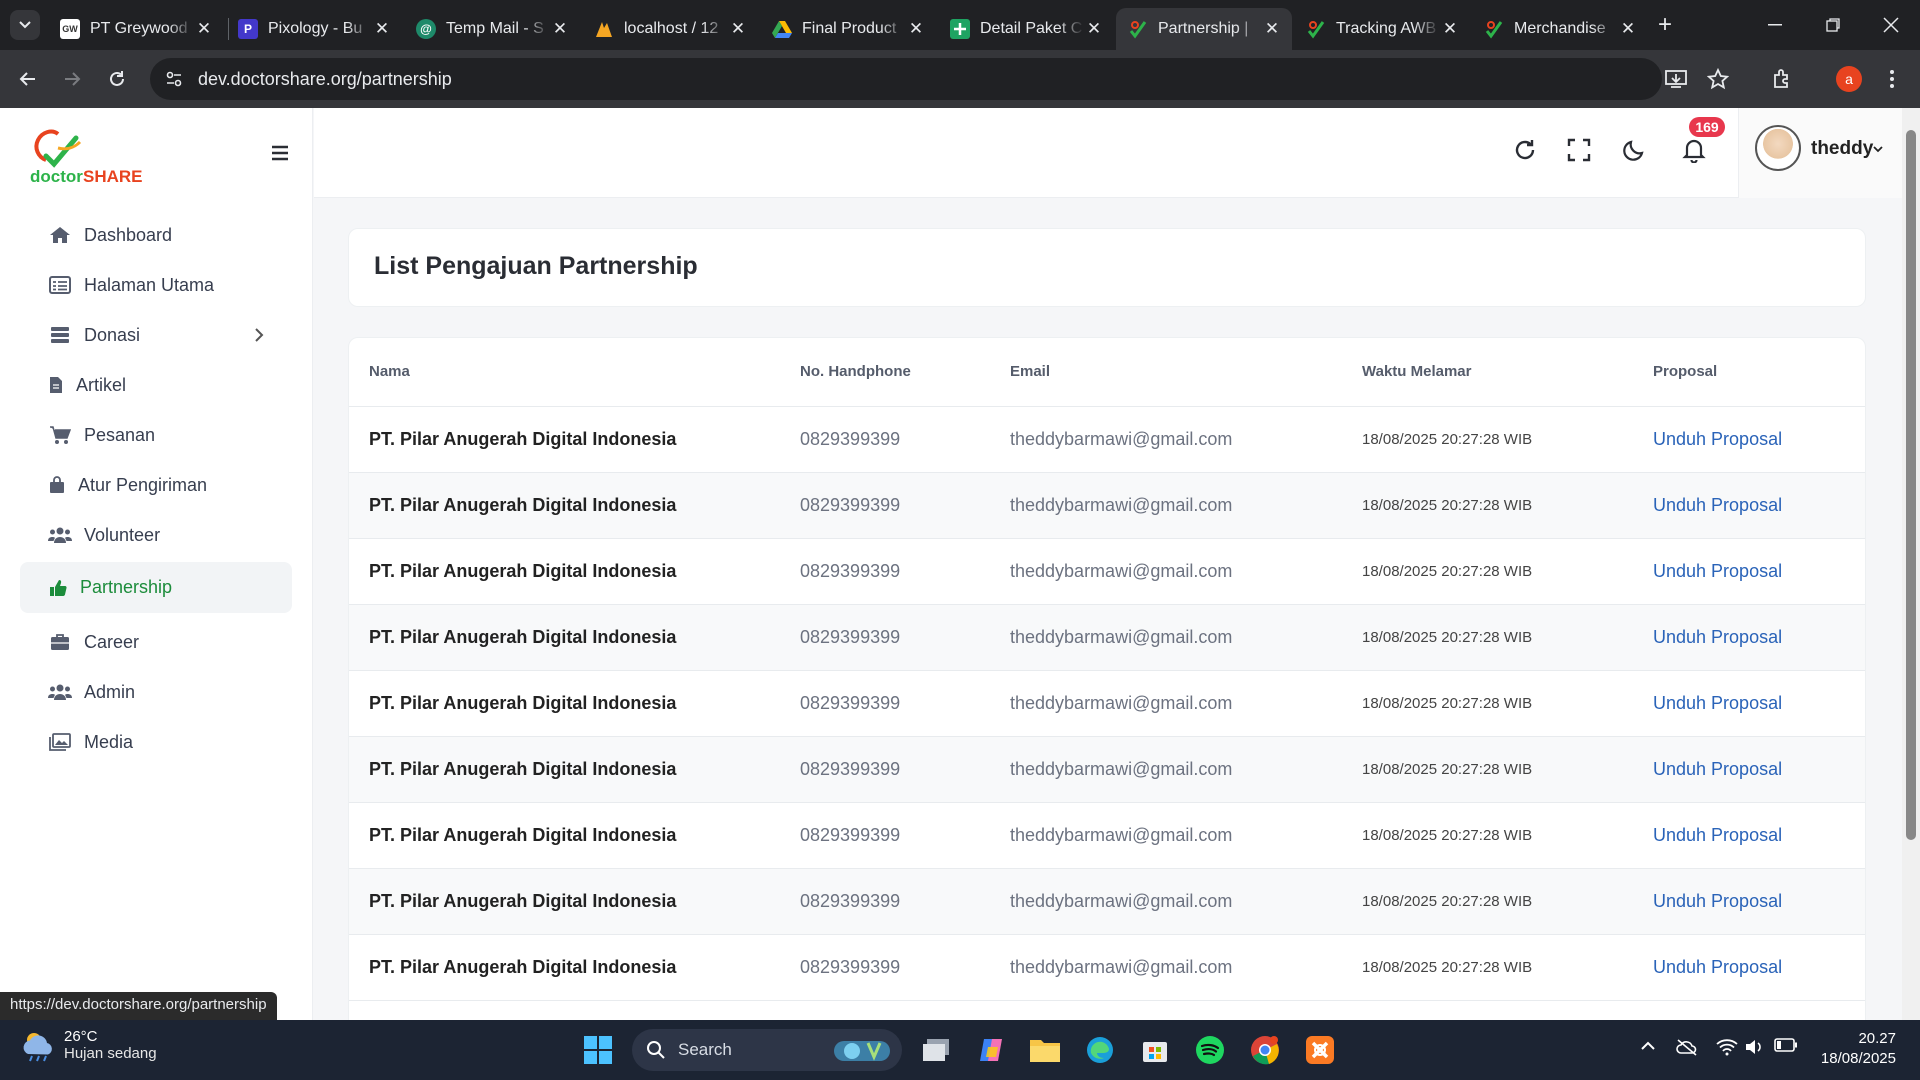 Image resolution: width=1920 pixels, height=1080 pixels. Describe the element at coordinates (705, 1049) in the screenshot. I see `search-label: Search` at that location.